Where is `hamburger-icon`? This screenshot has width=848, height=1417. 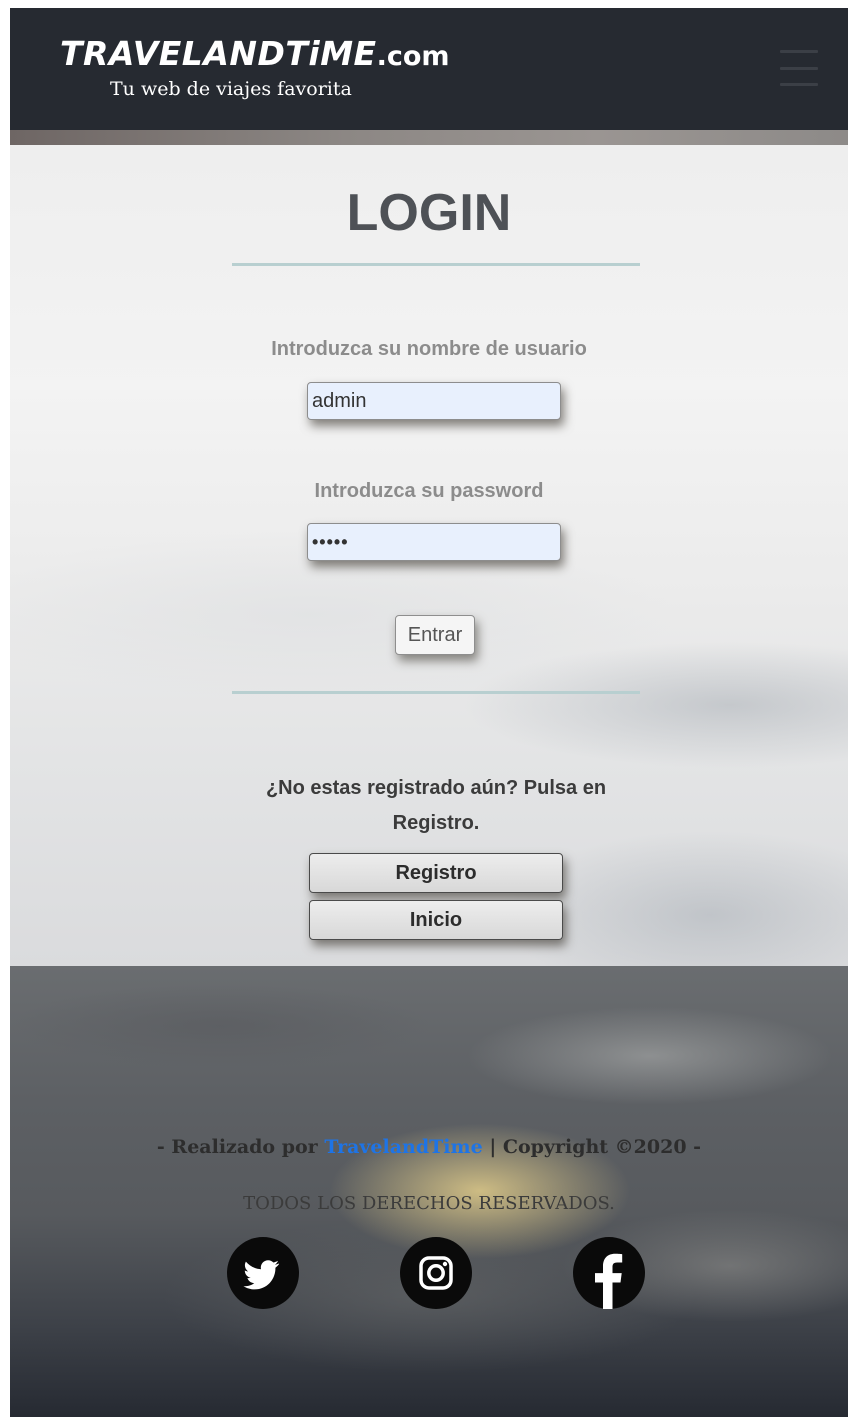
hamburger-icon is located at coordinates (799, 68).